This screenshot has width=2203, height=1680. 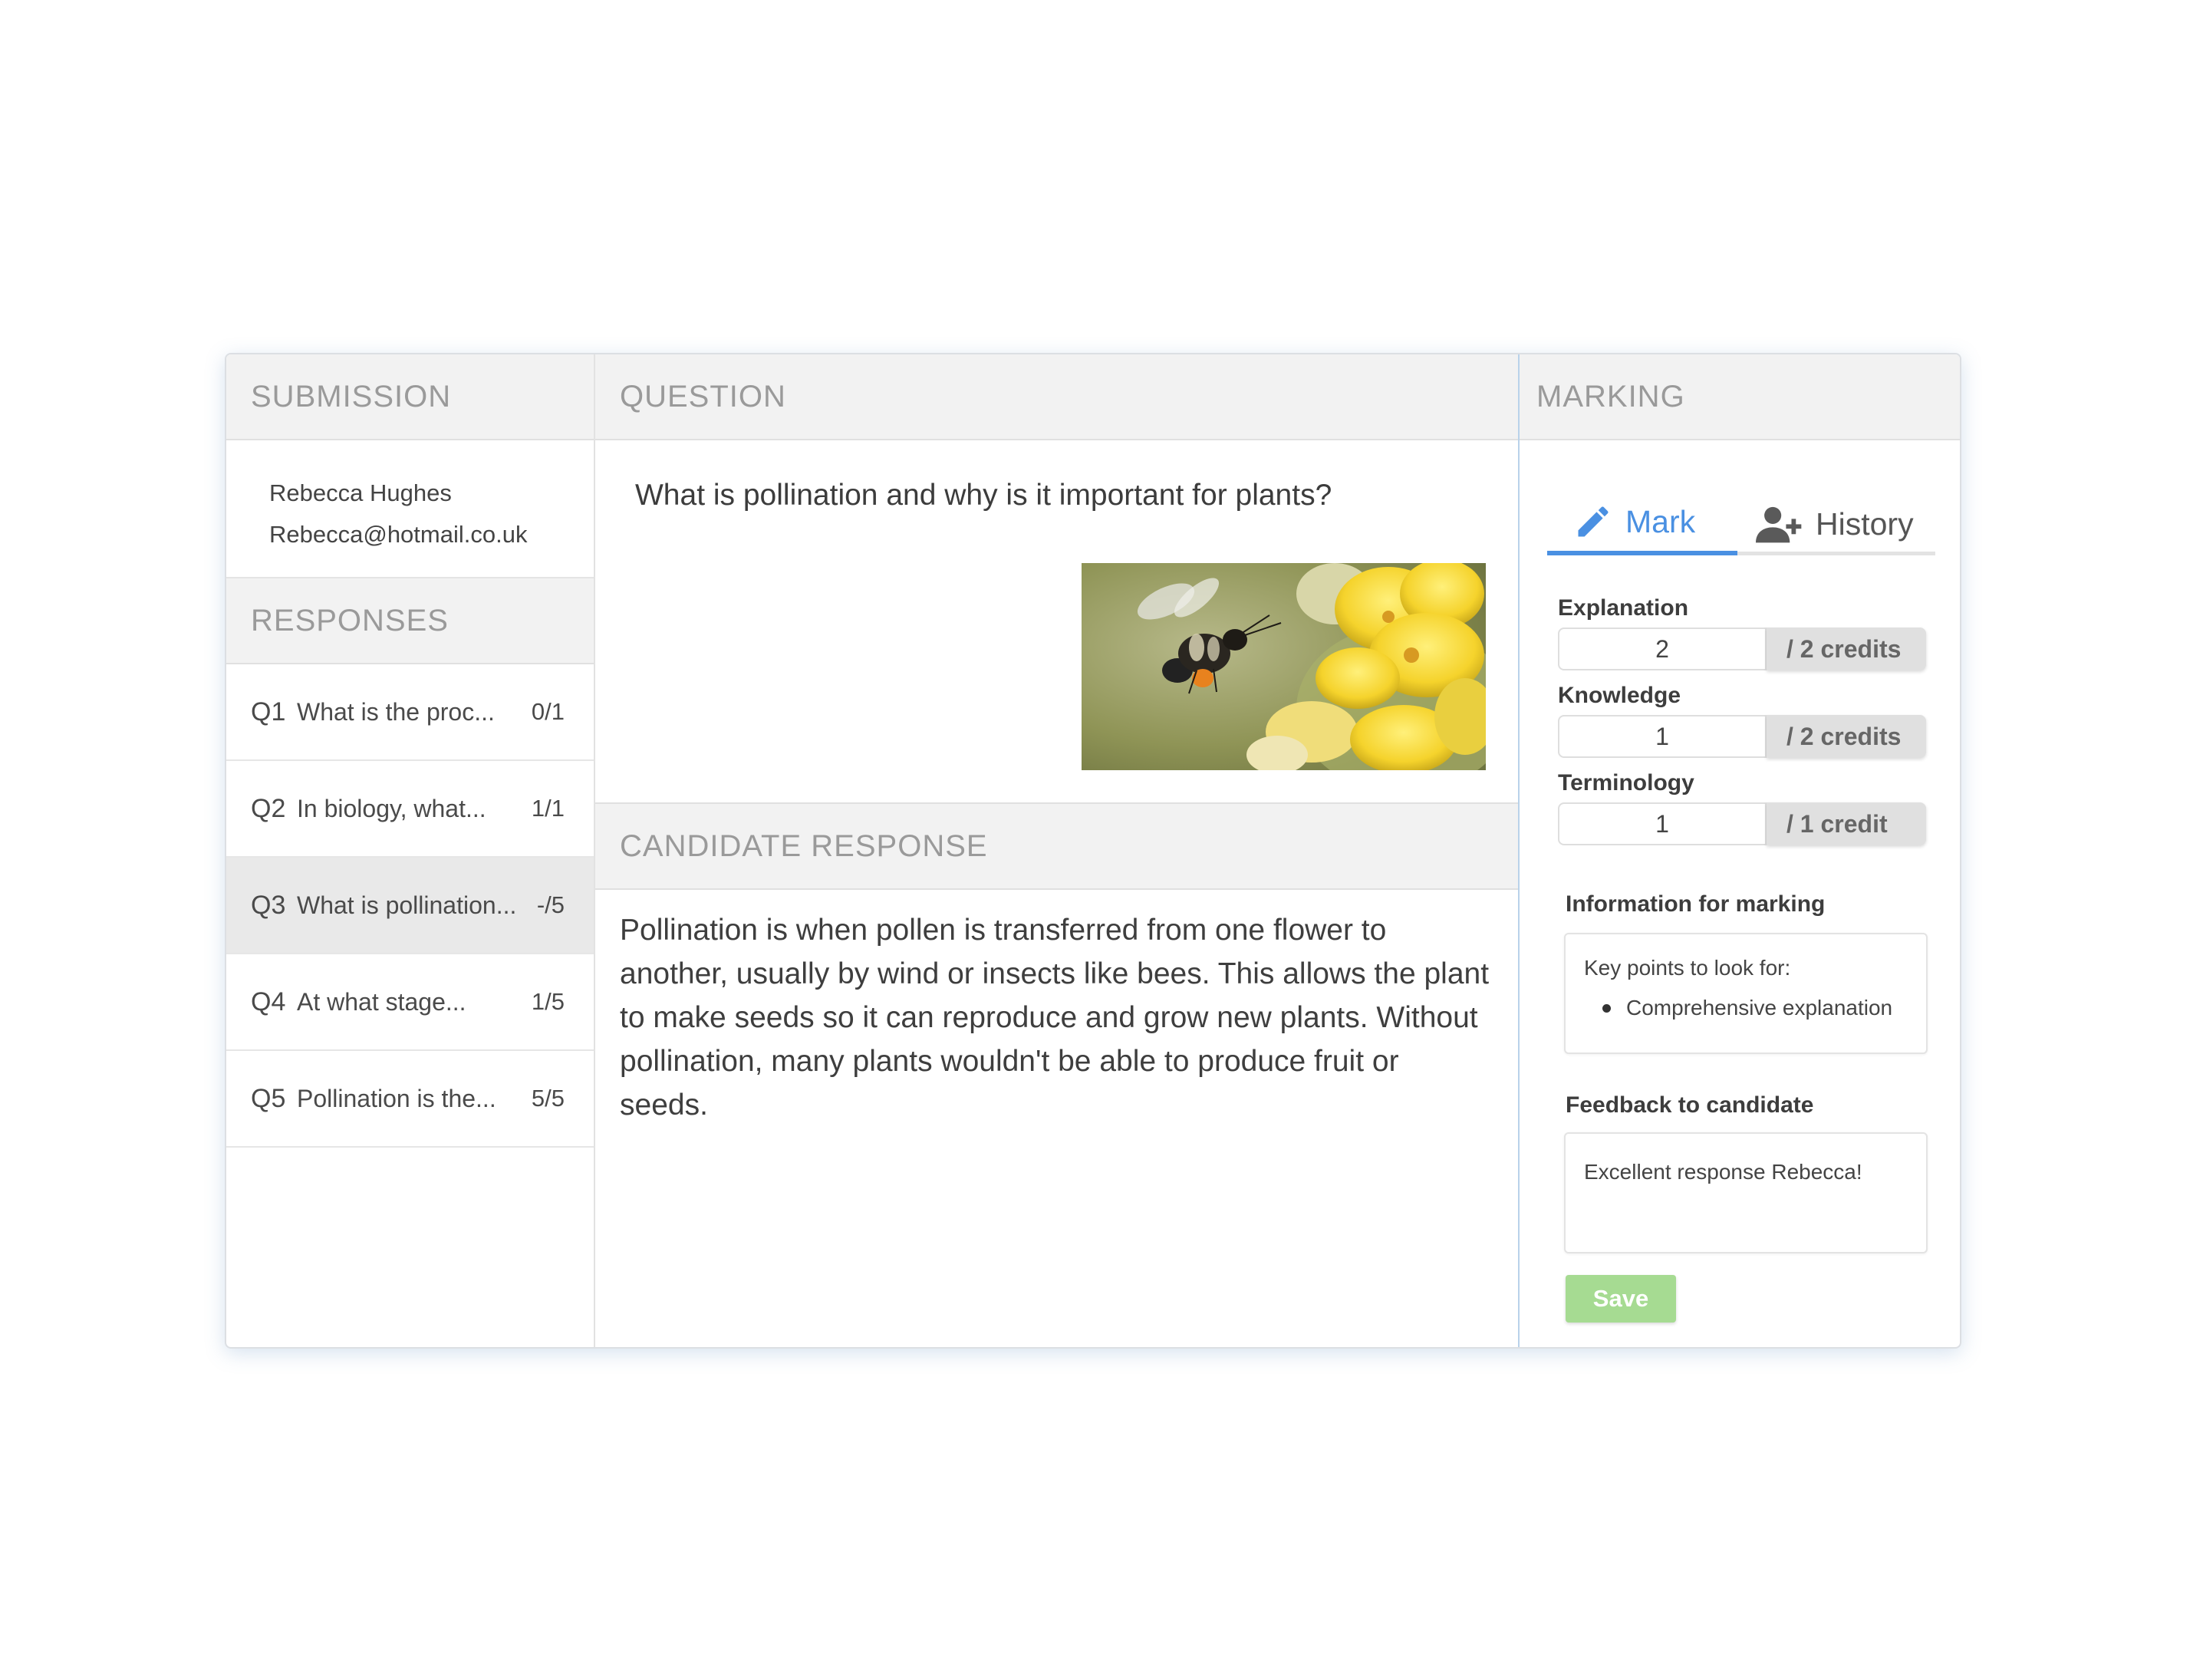 What do you see at coordinates (548, 808) in the screenshot?
I see `response-score: 1/1` at bounding box center [548, 808].